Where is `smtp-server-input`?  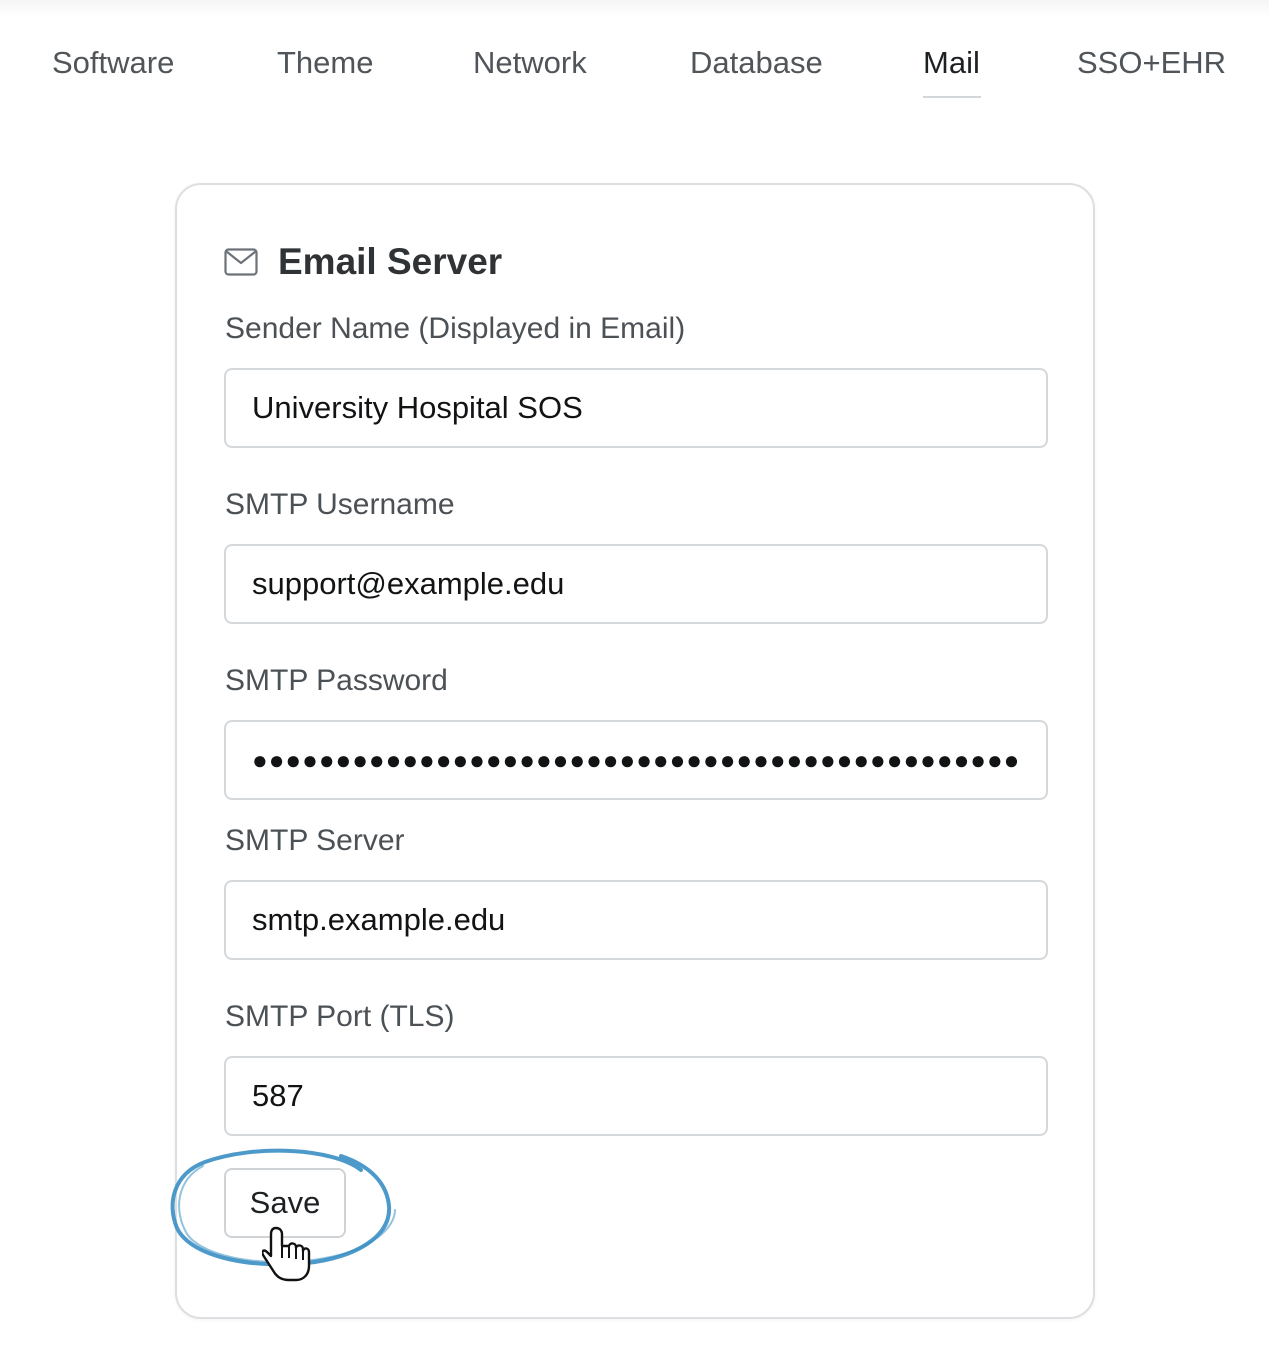 smtp-server-input is located at coordinates (636, 920).